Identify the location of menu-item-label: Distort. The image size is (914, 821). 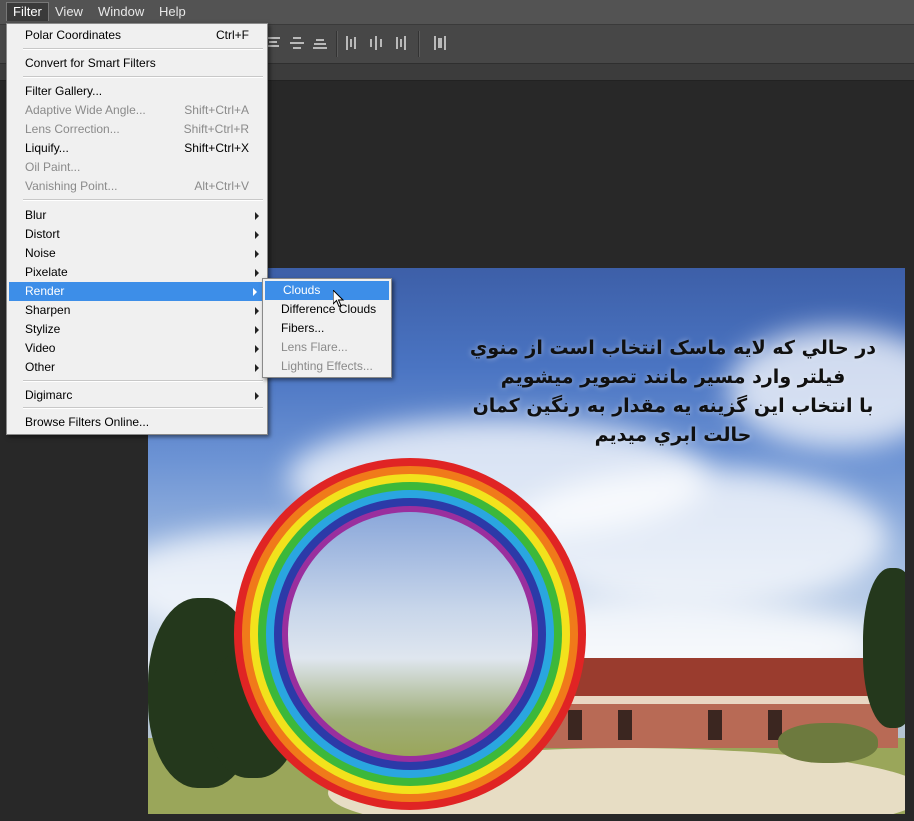
(42, 234).